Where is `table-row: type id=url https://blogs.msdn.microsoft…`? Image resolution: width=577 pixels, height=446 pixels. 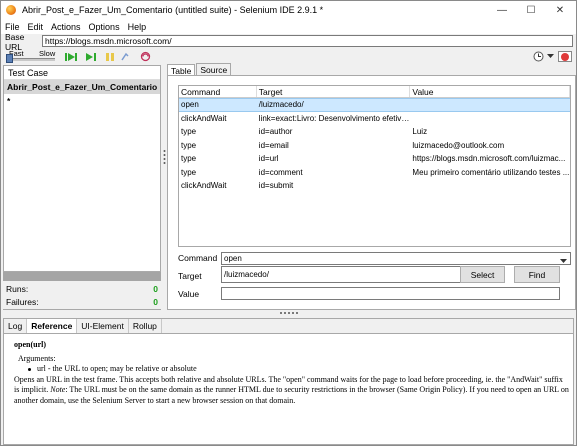 table-row: type id=url https://blogs.msdn.microsoft… is located at coordinates (374, 159).